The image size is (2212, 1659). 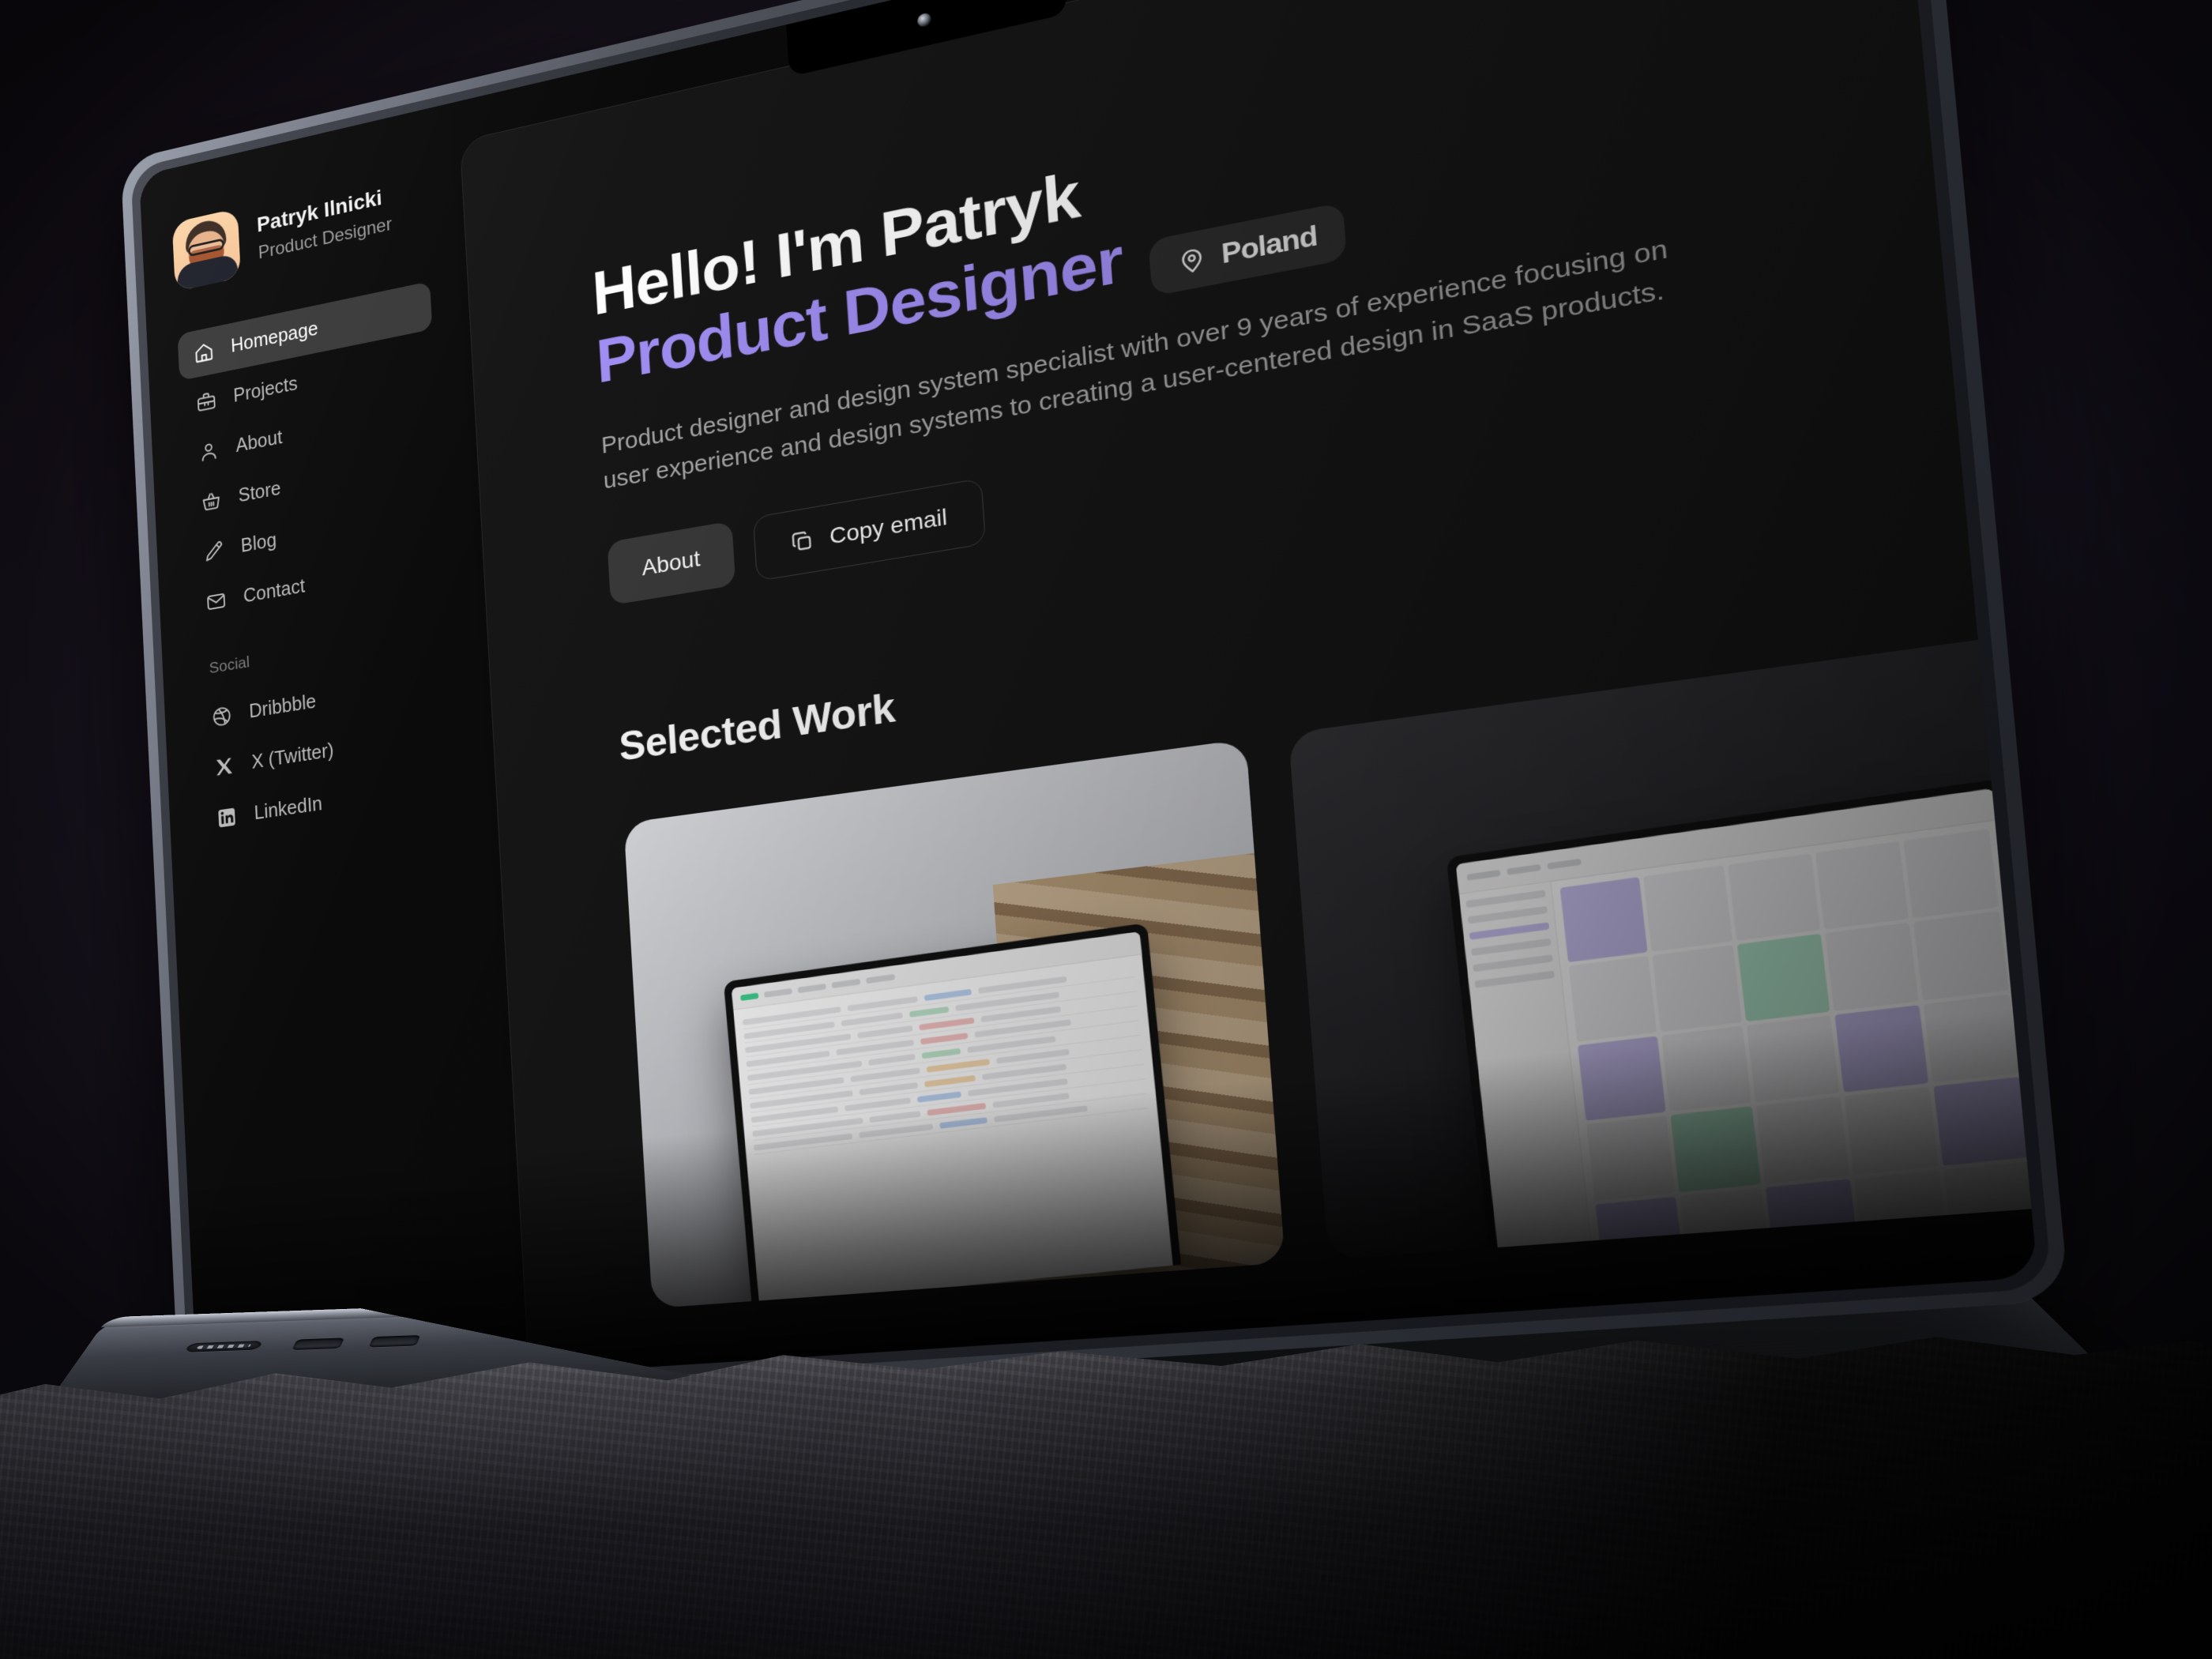 What do you see at coordinates (282, 706) in the screenshot?
I see `sidebar-item-label: Dribbble` at bounding box center [282, 706].